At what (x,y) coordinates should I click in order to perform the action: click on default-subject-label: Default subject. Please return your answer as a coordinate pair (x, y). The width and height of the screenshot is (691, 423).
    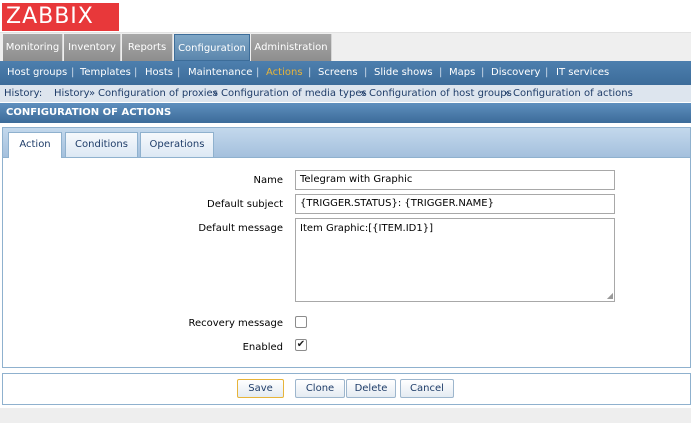
    Looking at the image, I should click on (245, 204).